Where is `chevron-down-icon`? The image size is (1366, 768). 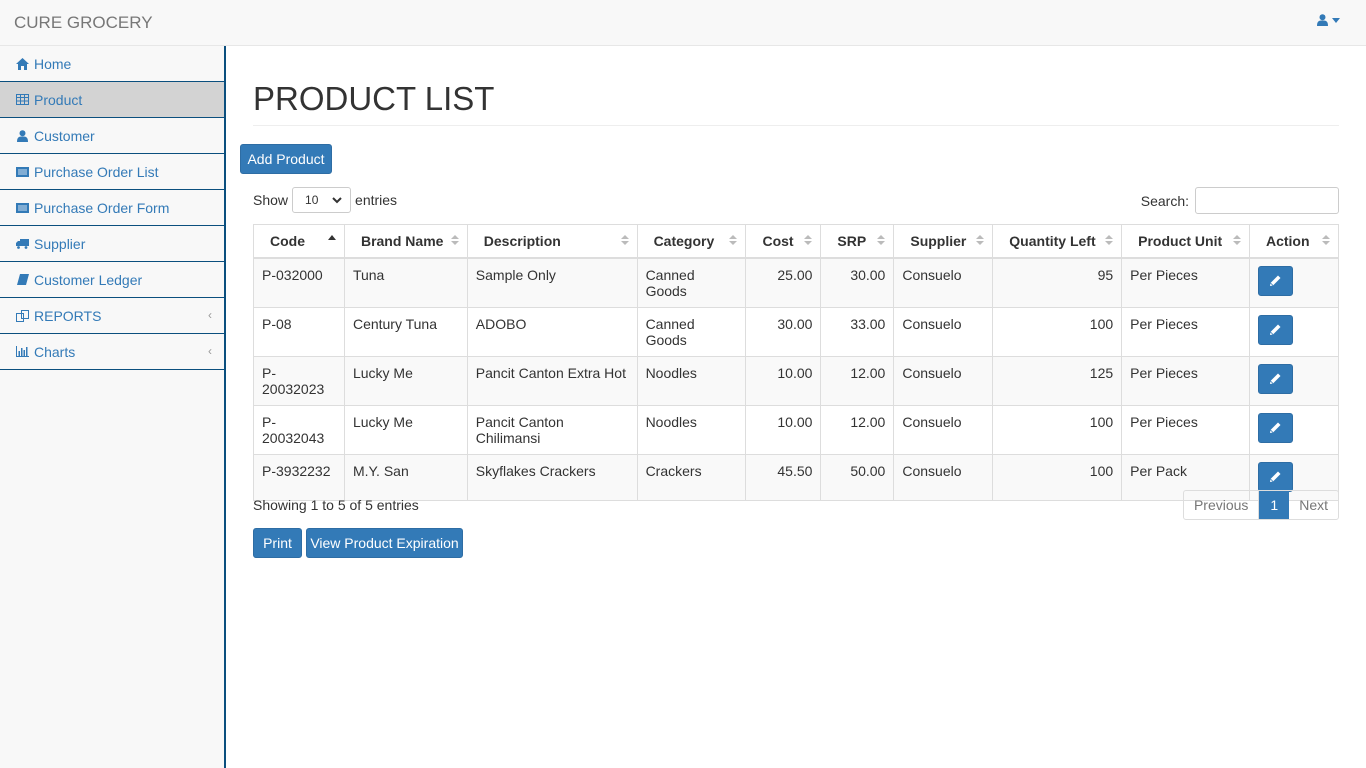 chevron-down-icon is located at coordinates (337, 199).